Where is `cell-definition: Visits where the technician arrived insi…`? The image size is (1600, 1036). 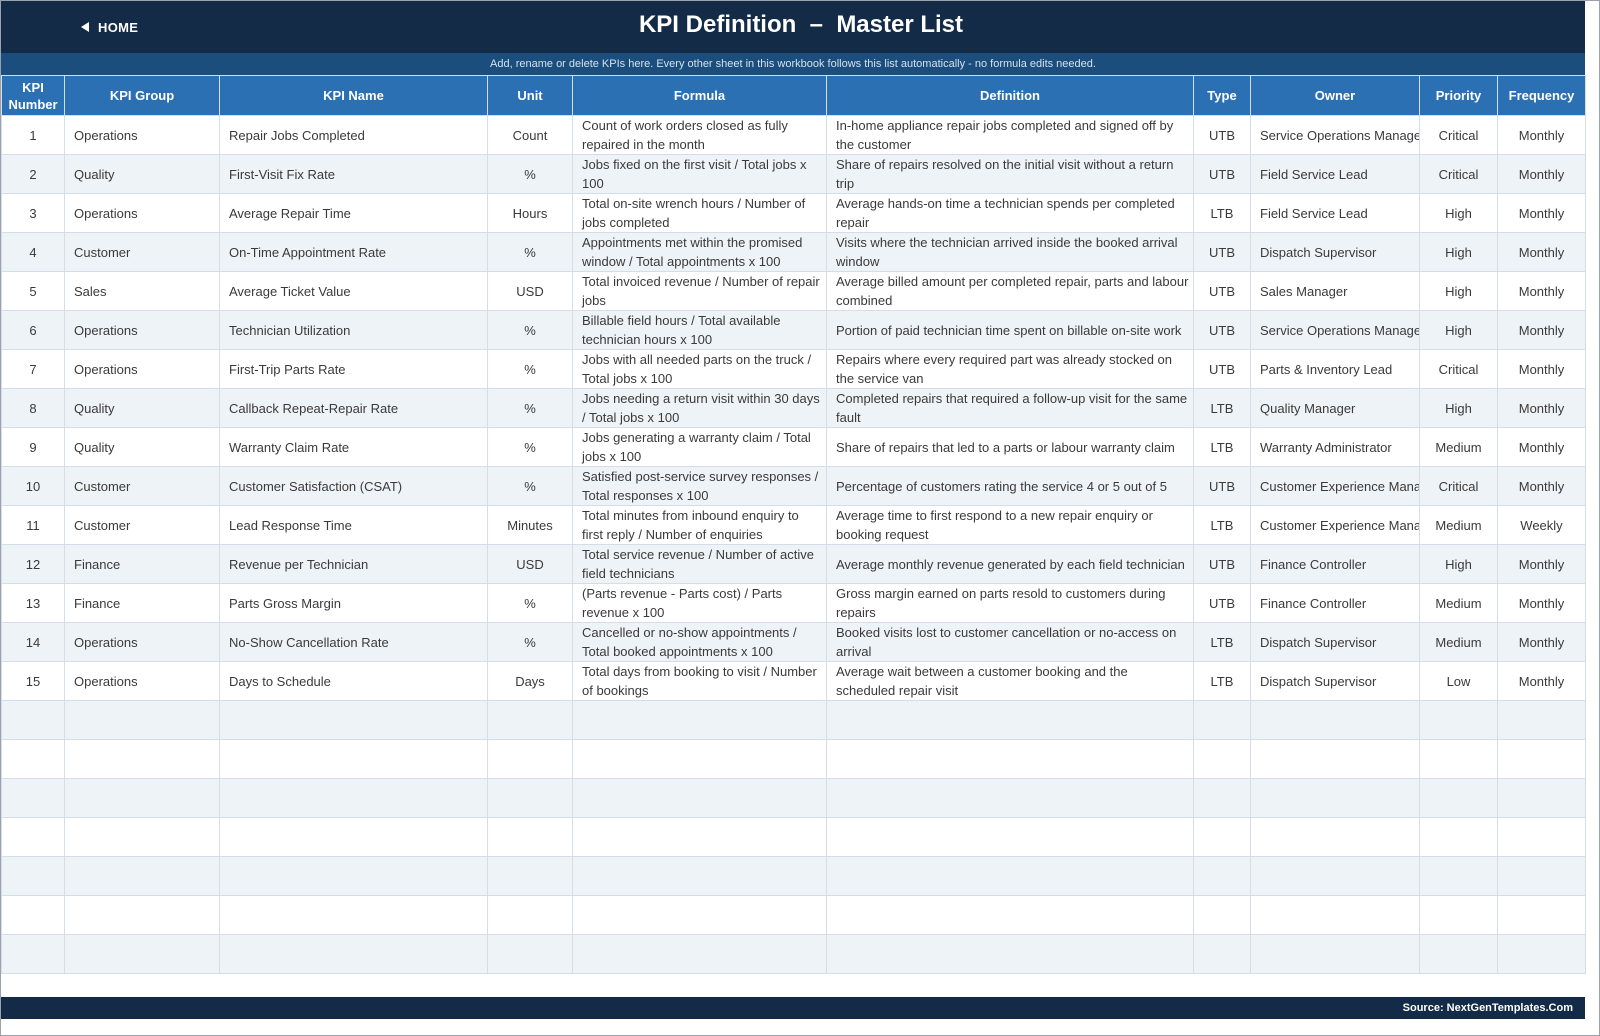
cell-definition: Visits where the technician arrived insi… is located at coordinates (1010, 252).